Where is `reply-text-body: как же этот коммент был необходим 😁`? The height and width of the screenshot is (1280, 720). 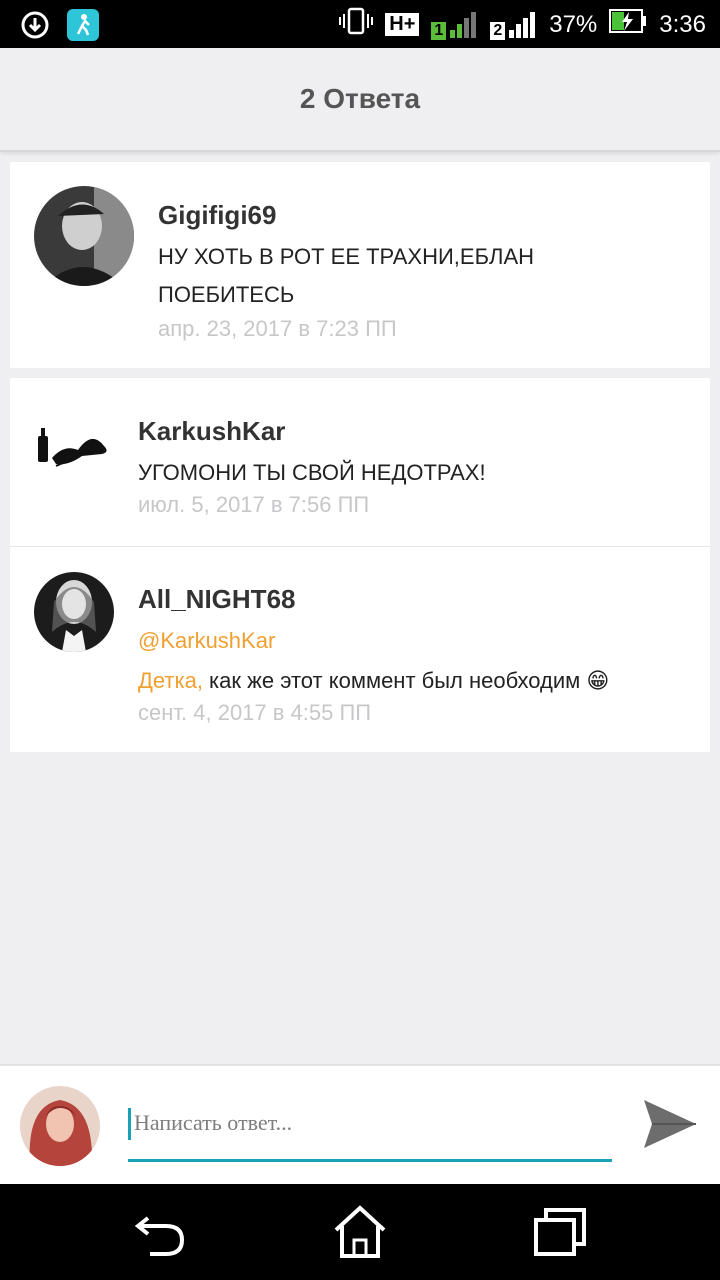
reply-text-body: как же этот коммент был необходим 😁 is located at coordinates (406, 680).